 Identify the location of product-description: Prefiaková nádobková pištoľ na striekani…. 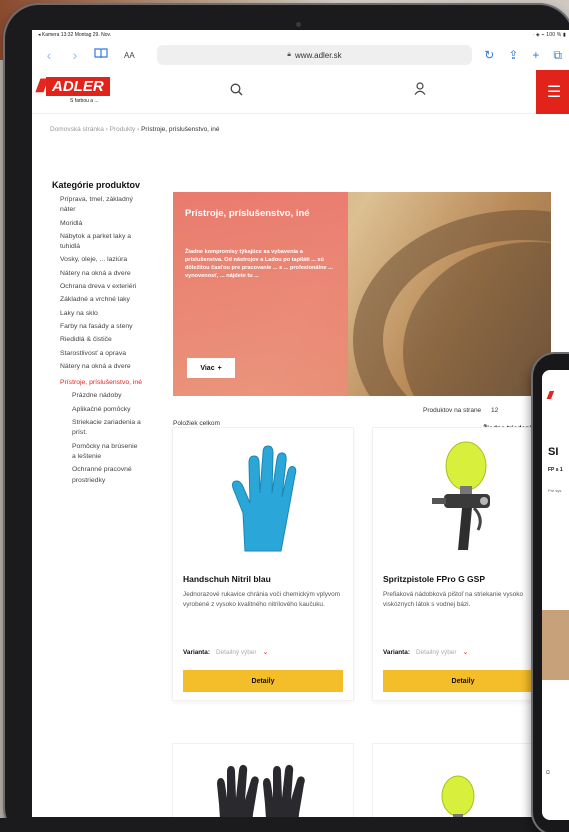
(453, 599).